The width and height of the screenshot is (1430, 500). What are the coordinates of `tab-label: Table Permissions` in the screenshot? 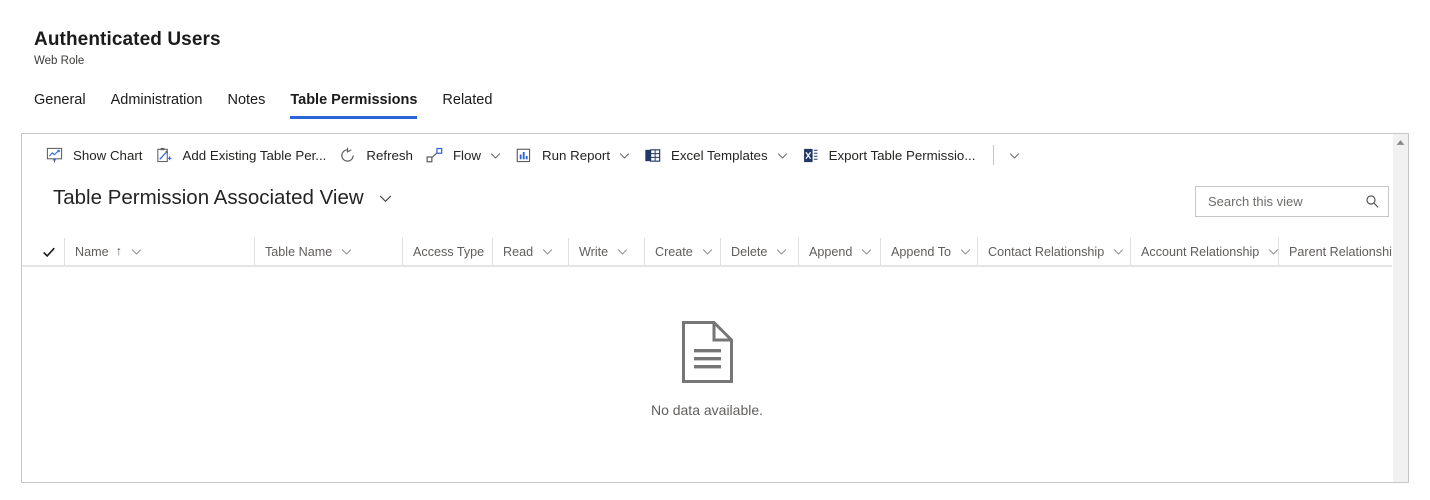 It's located at (354, 100).